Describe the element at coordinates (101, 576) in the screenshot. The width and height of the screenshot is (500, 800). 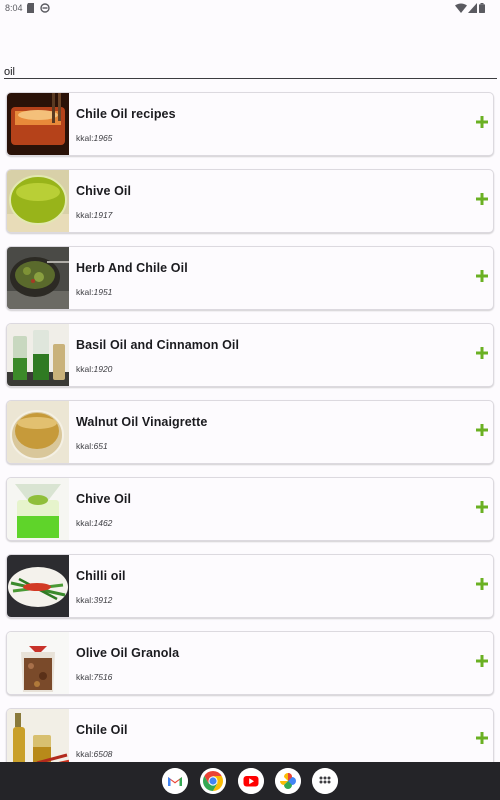
I see `recipe-title: Chilli oil` at that location.